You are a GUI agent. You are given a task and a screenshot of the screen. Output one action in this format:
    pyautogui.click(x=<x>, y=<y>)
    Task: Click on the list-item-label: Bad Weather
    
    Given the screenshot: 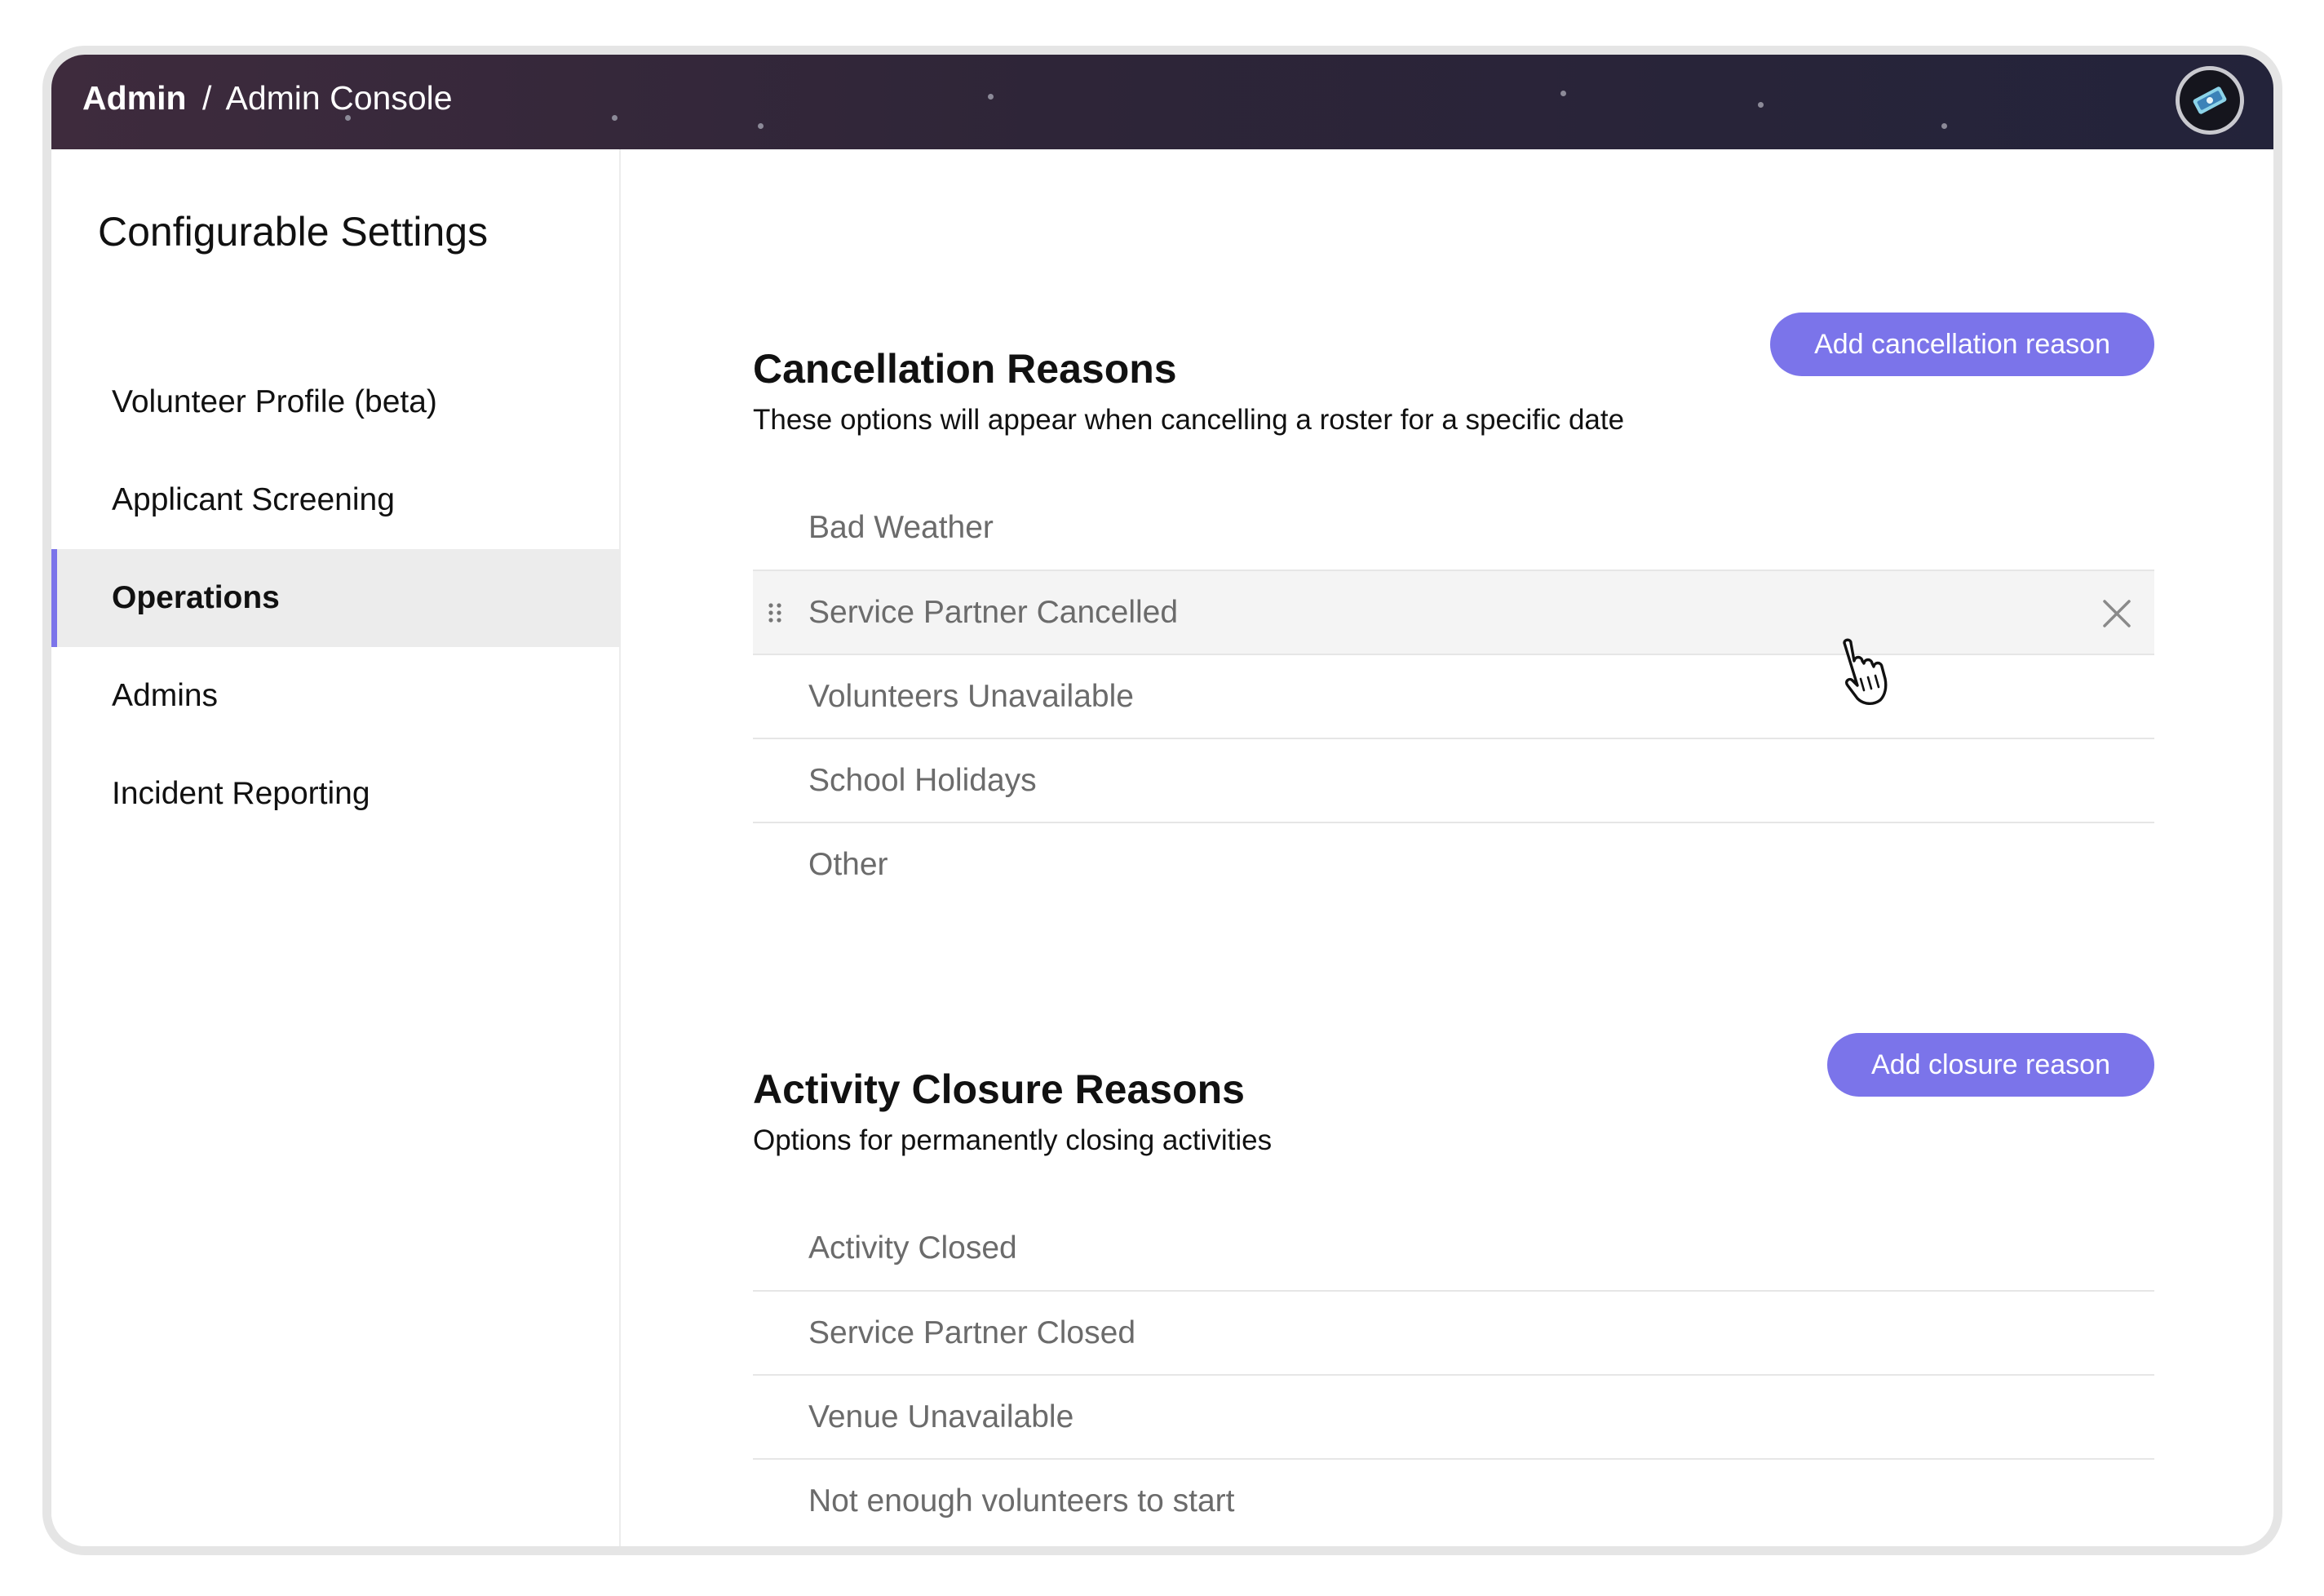 What is the action you would take?
    pyautogui.click(x=901, y=527)
    